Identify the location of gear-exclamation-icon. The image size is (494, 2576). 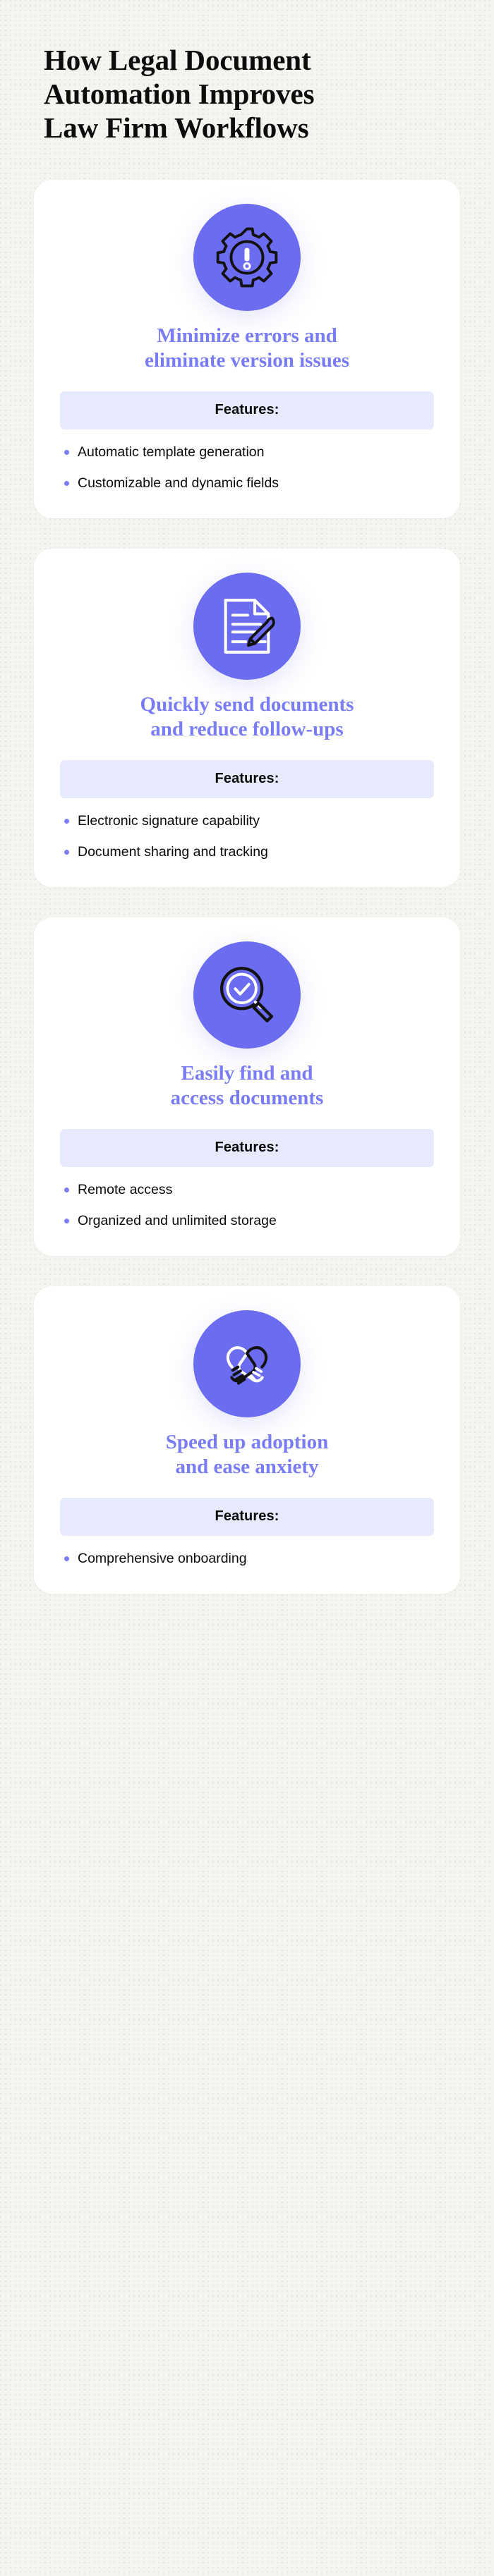
(247, 257).